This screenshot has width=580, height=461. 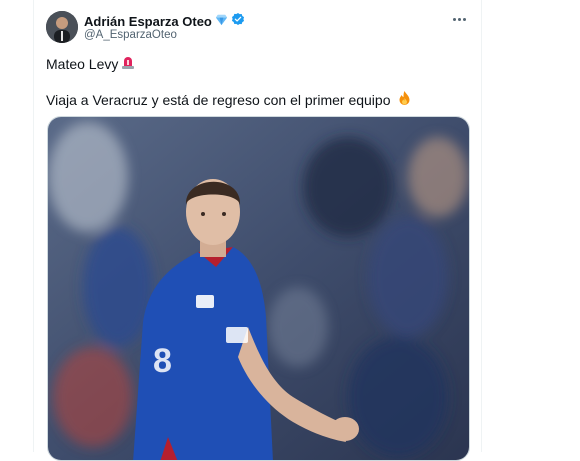 I want to click on diamond-icon, so click(x=221, y=22).